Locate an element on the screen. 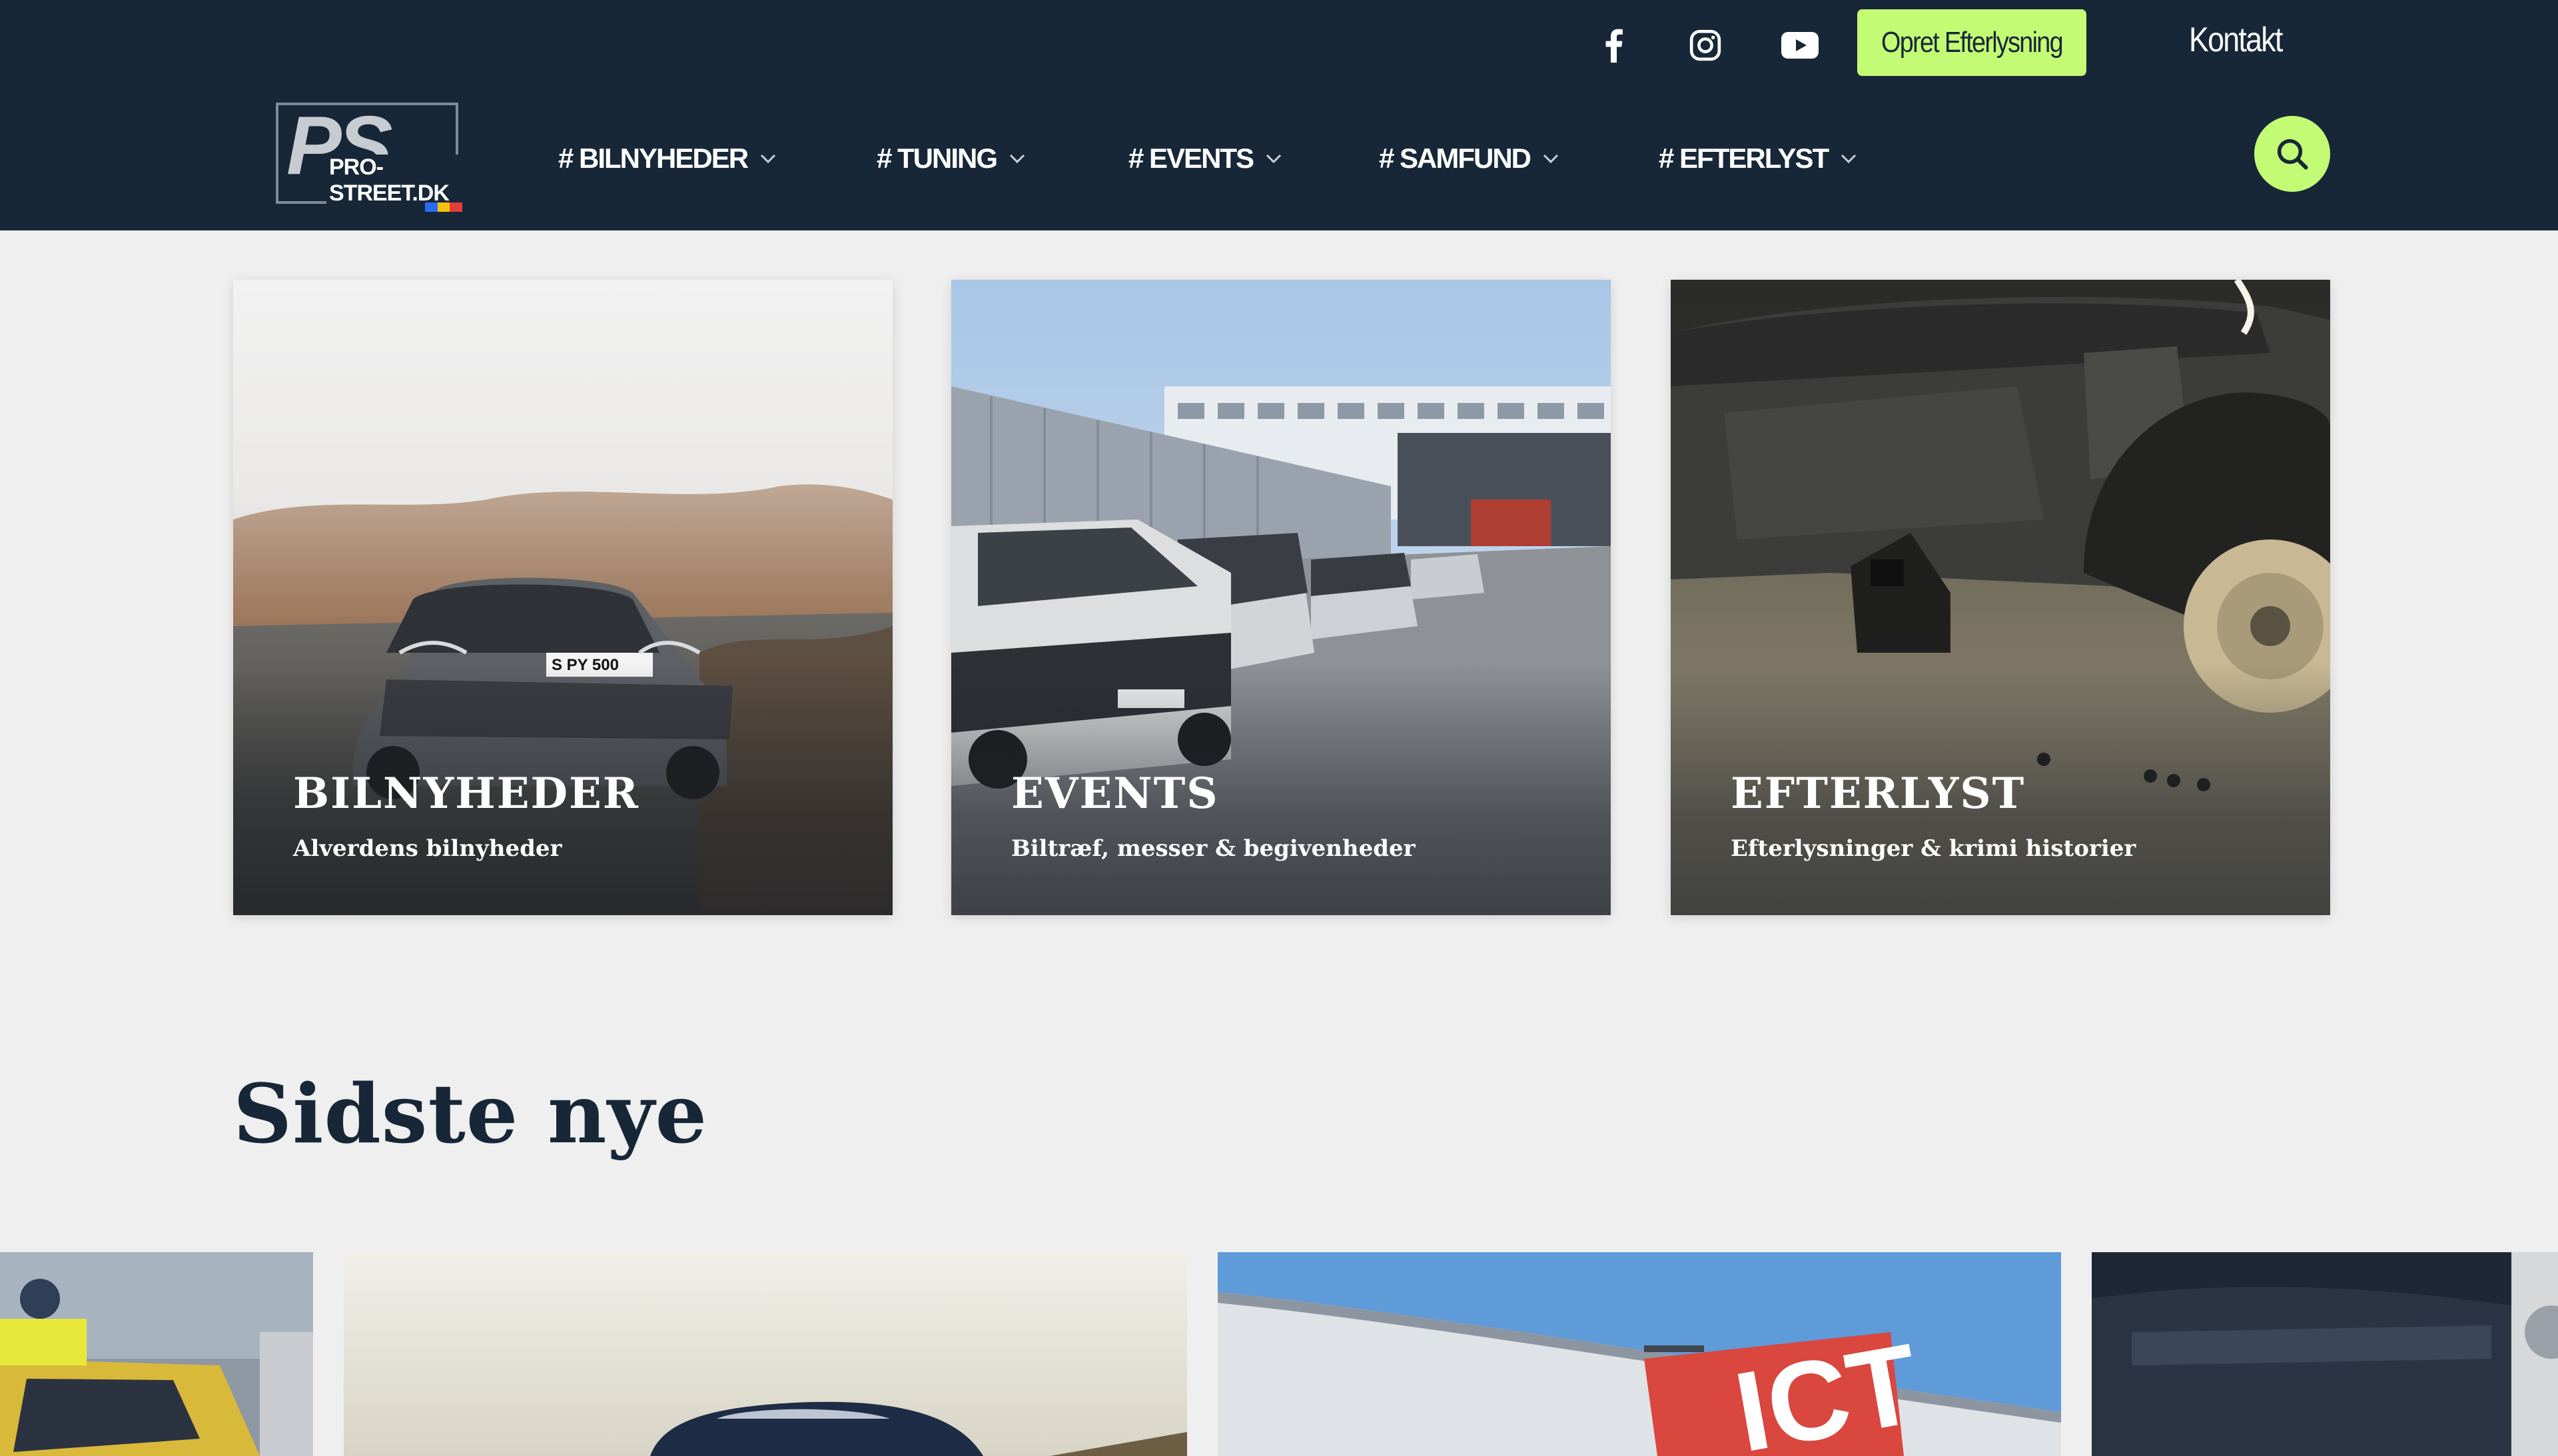 The height and width of the screenshot is (1456, 2558). card-subtitle: Alverdens bilnyheder is located at coordinates (428, 849).